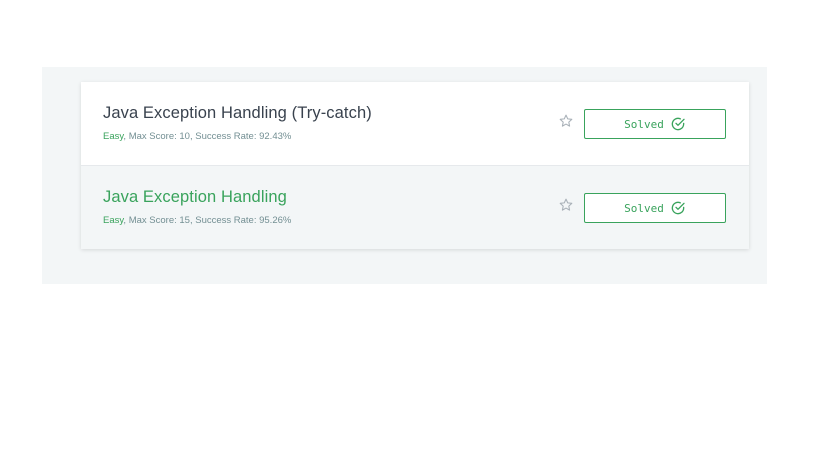 The height and width of the screenshot is (460, 819). Describe the element at coordinates (195, 197) in the screenshot. I see `challenge-title: Java Exception Handling` at that location.